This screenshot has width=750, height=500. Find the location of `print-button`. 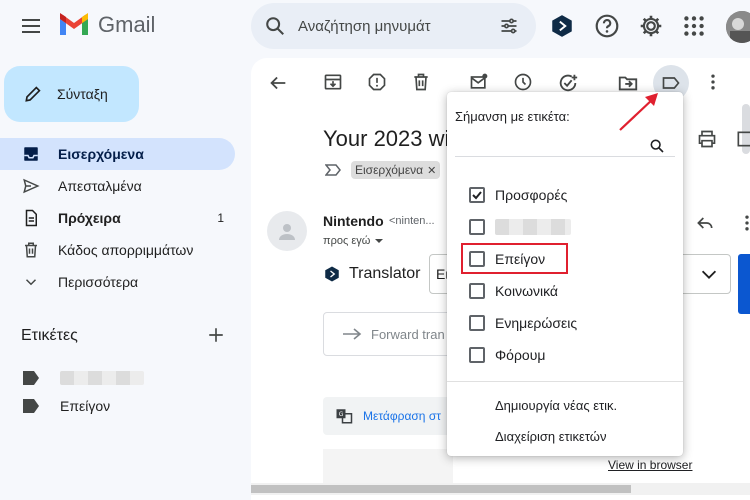

print-button is located at coordinates (707, 139).